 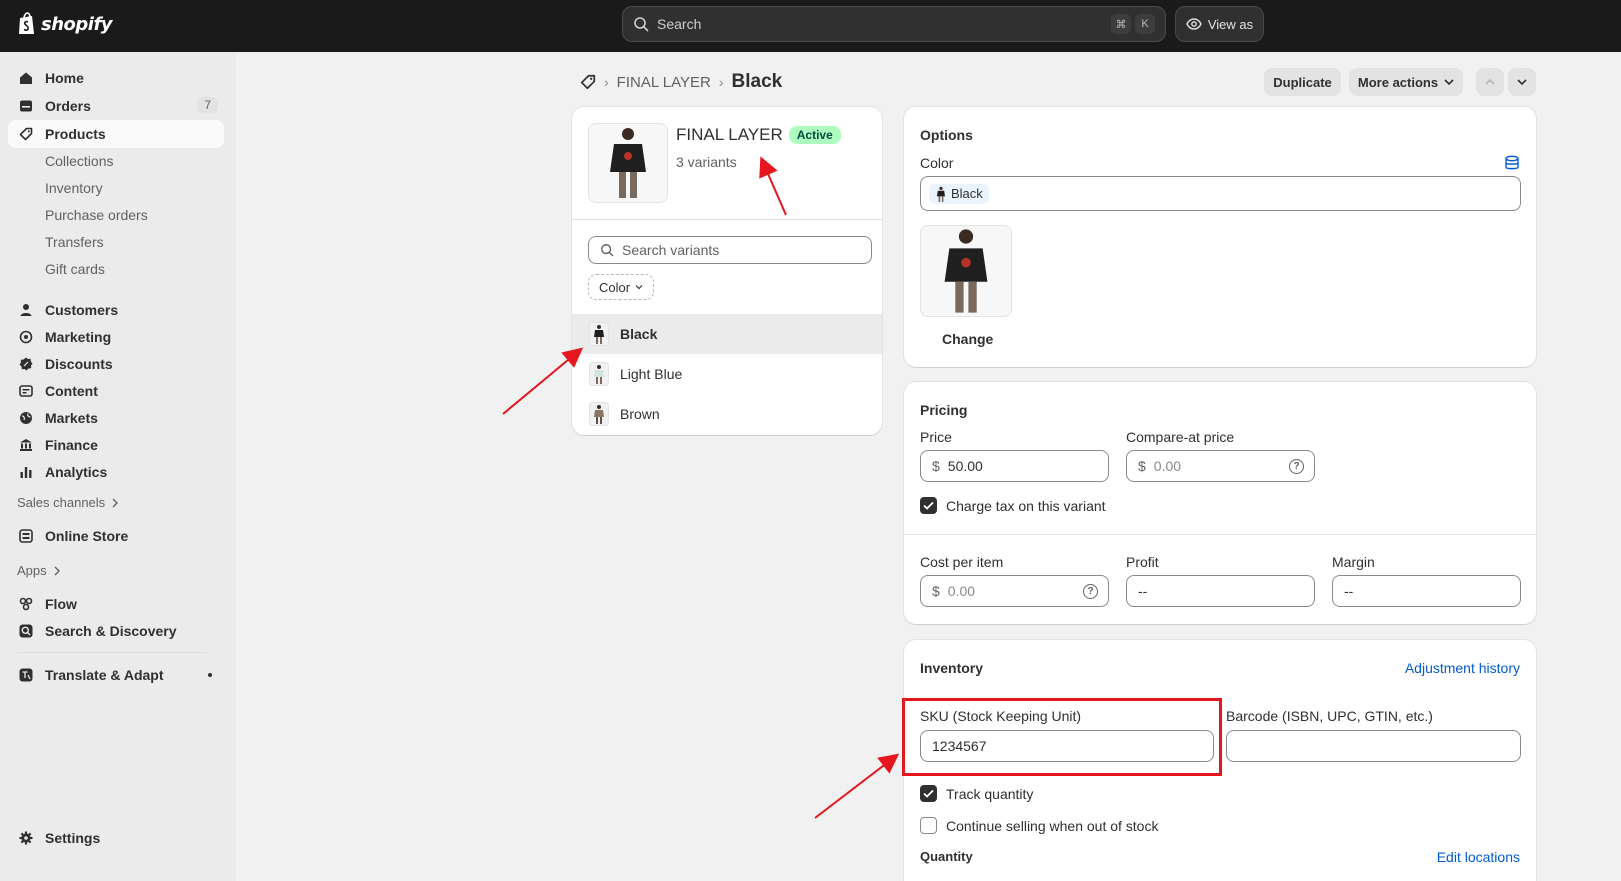 What do you see at coordinates (74, 242) in the screenshot?
I see `sidebar-subitem-transfers: Transfers` at bounding box center [74, 242].